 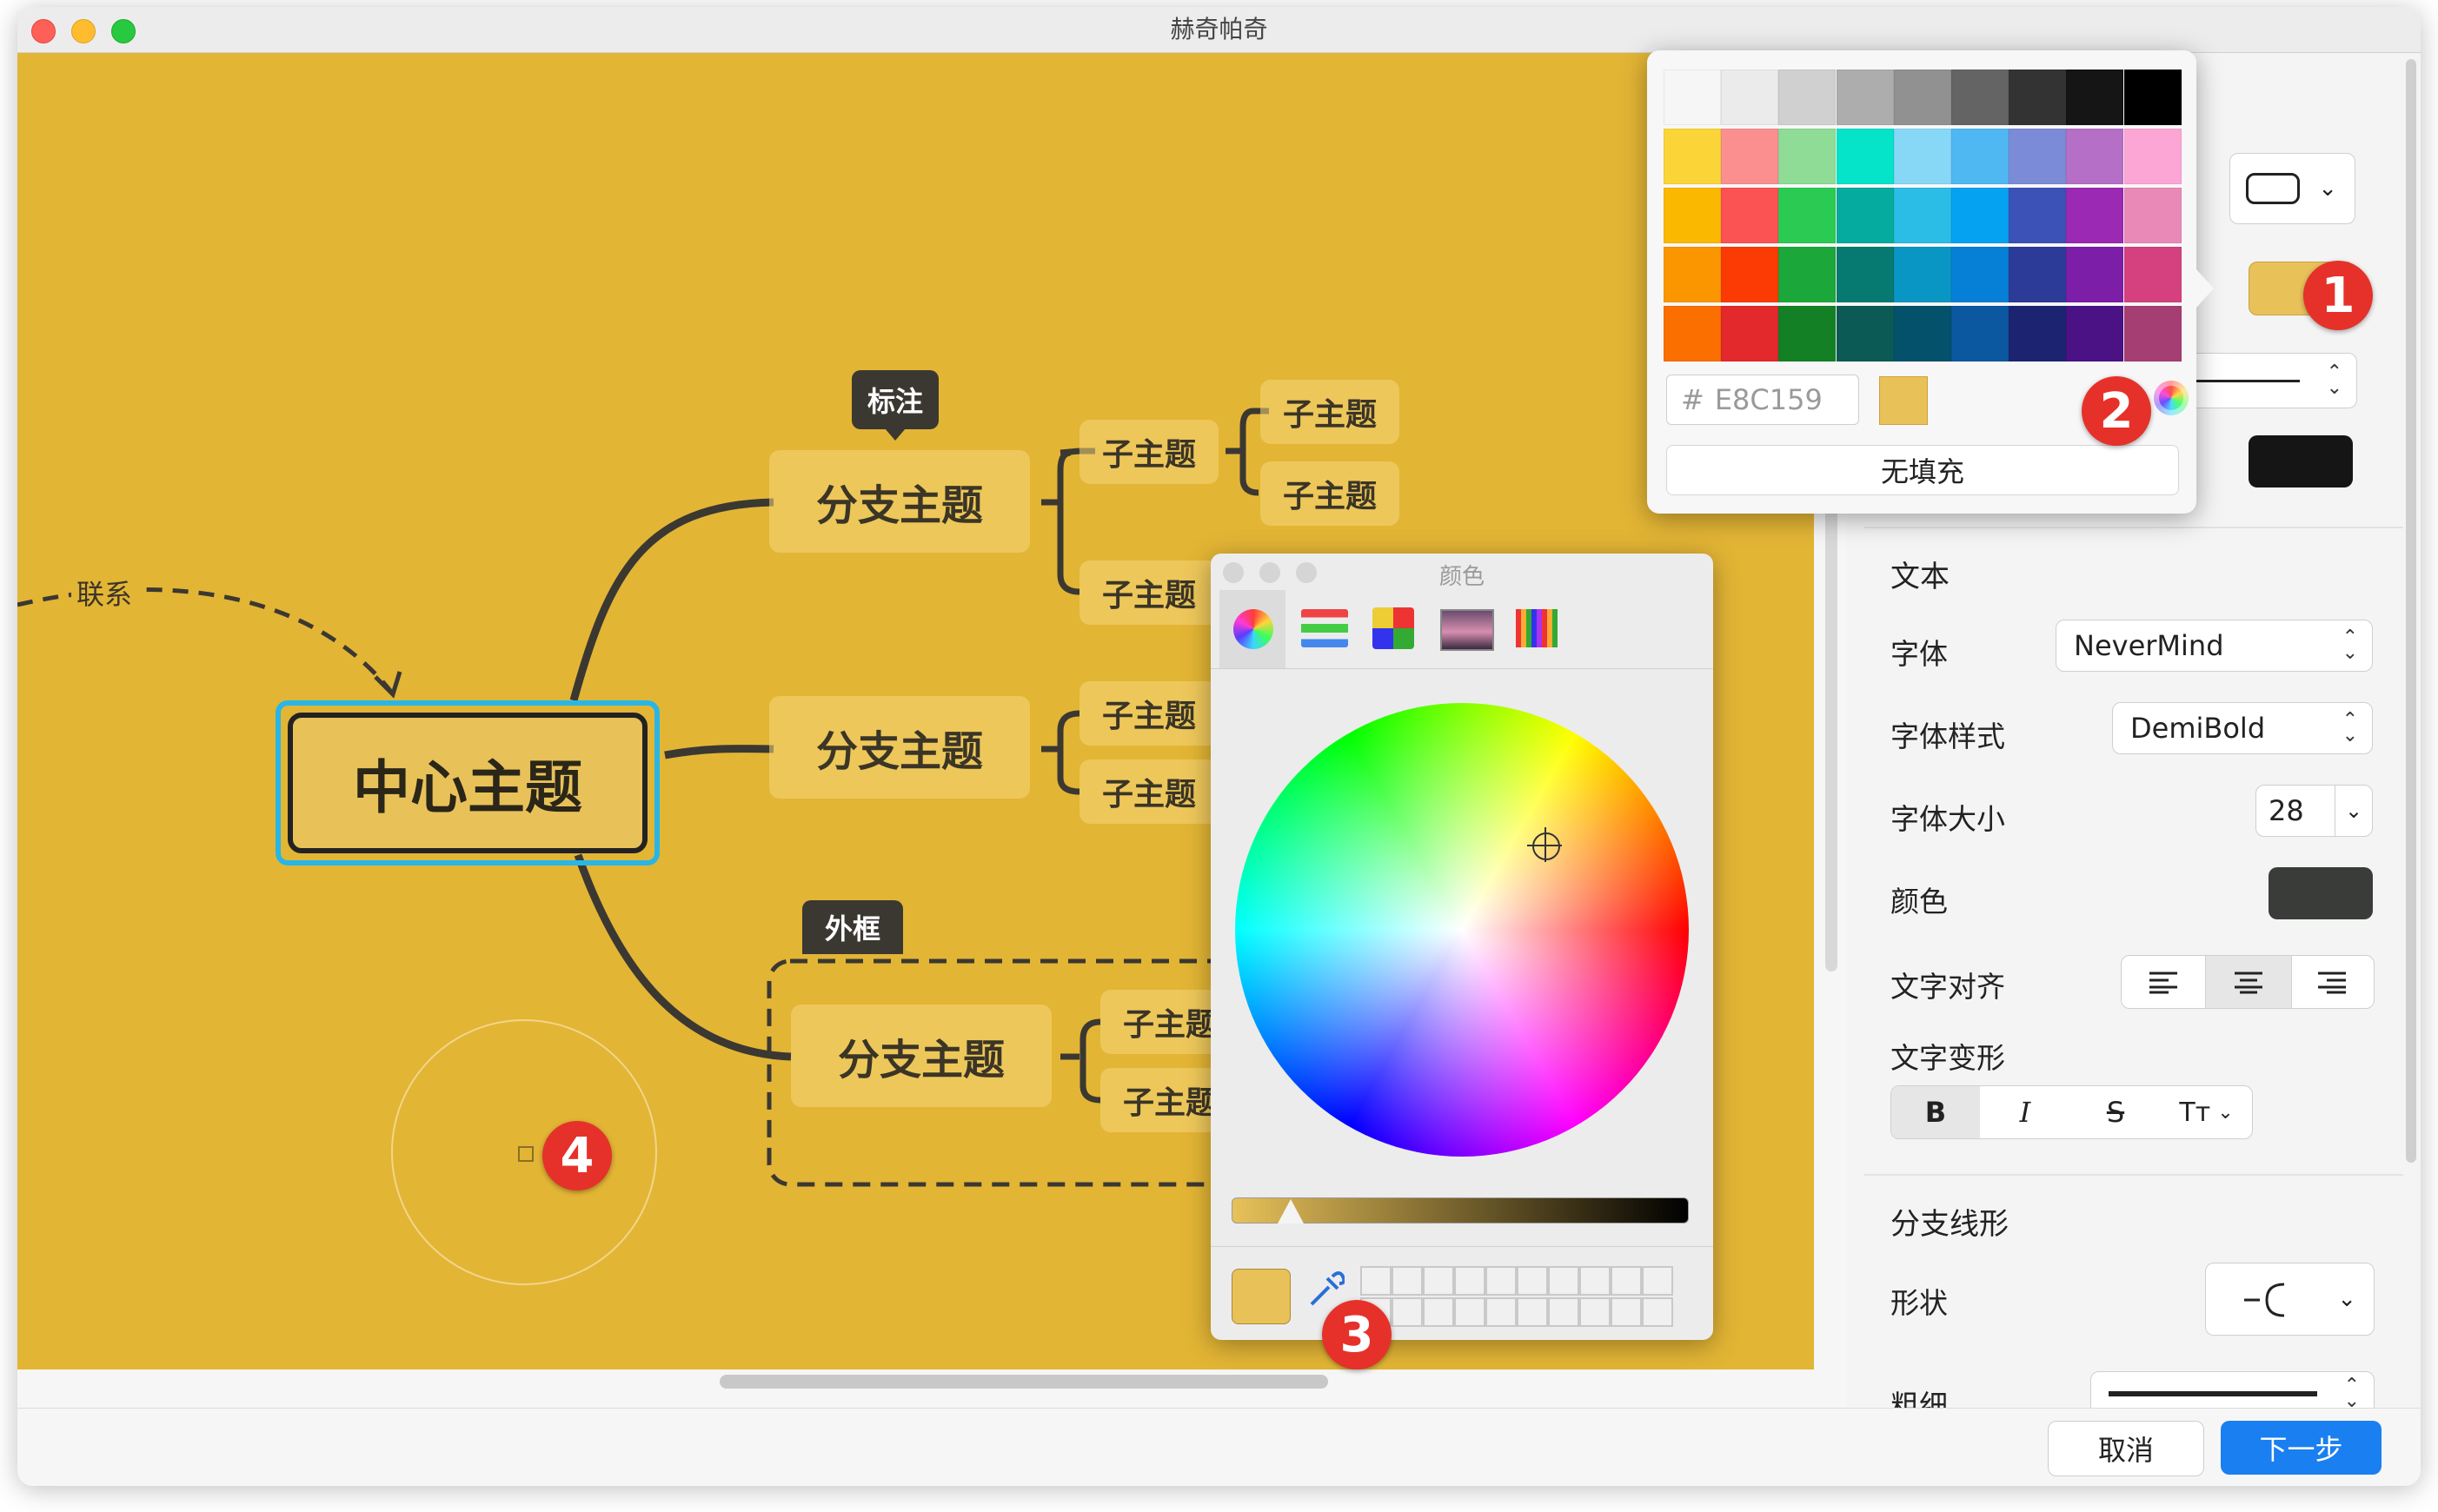 What do you see at coordinates (1149, 452) in the screenshot?
I see `sub-topic-1a: 子主题` at bounding box center [1149, 452].